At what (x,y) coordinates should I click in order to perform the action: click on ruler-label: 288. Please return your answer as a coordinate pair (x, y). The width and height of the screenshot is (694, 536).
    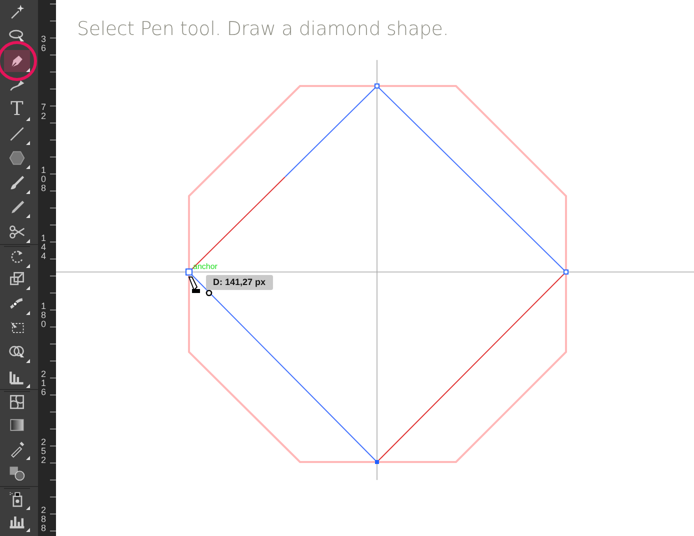
    Looking at the image, I should click on (44, 519).